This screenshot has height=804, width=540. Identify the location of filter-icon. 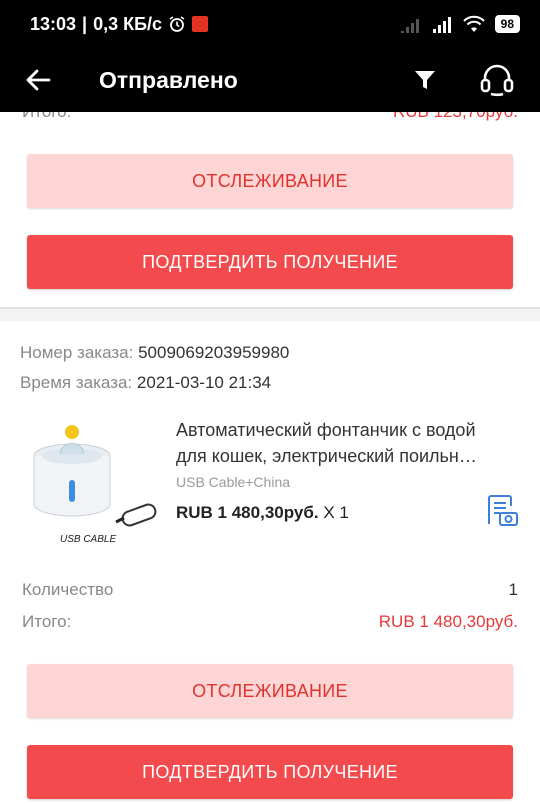
(425, 80).